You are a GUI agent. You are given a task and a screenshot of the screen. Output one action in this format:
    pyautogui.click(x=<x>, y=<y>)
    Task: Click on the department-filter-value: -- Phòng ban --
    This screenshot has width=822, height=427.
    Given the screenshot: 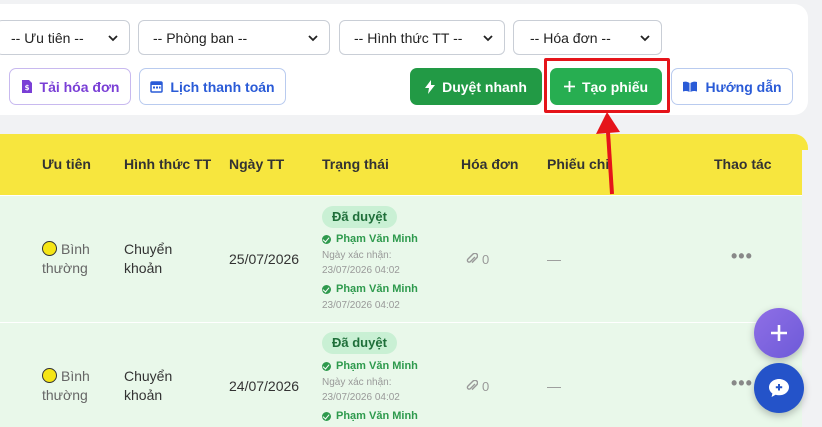 What is the action you would take?
    pyautogui.click(x=200, y=37)
    